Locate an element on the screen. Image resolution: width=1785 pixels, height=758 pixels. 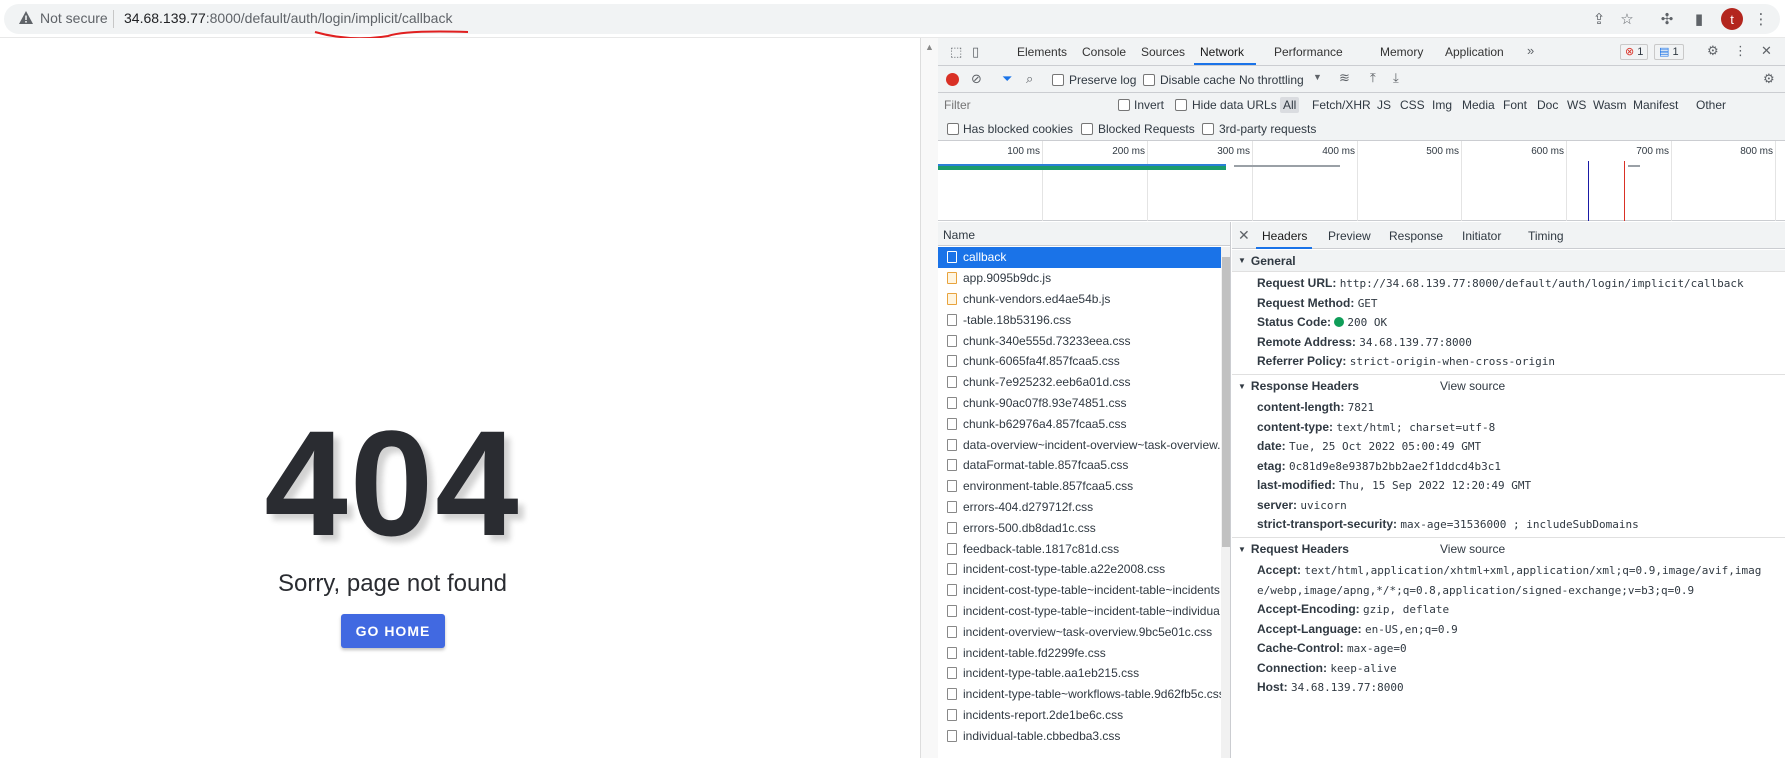
filter-funnel-icon: ⏷ is located at coordinates (1007, 79).